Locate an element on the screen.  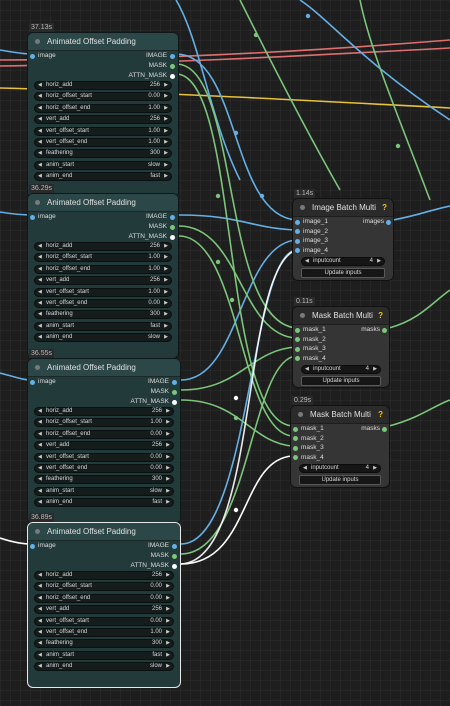
widget-value: 1.00 is located at coordinates (154, 142).